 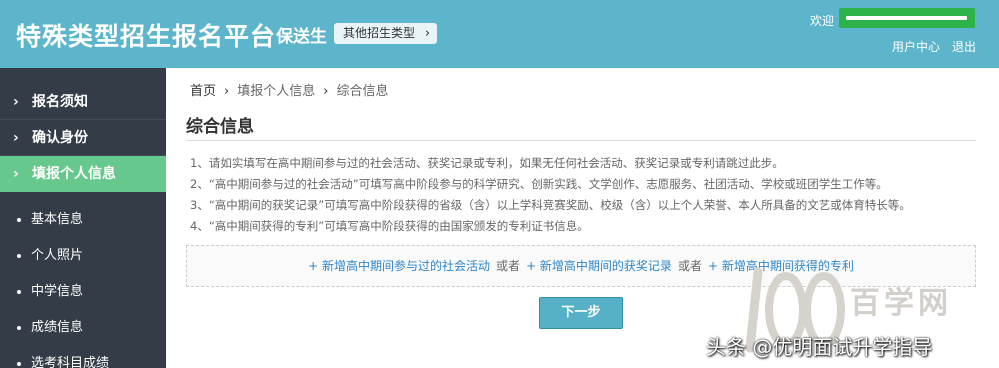 What do you see at coordinates (57, 219) in the screenshot?
I see `sidebar-subitem-label: 基本信息` at bounding box center [57, 219].